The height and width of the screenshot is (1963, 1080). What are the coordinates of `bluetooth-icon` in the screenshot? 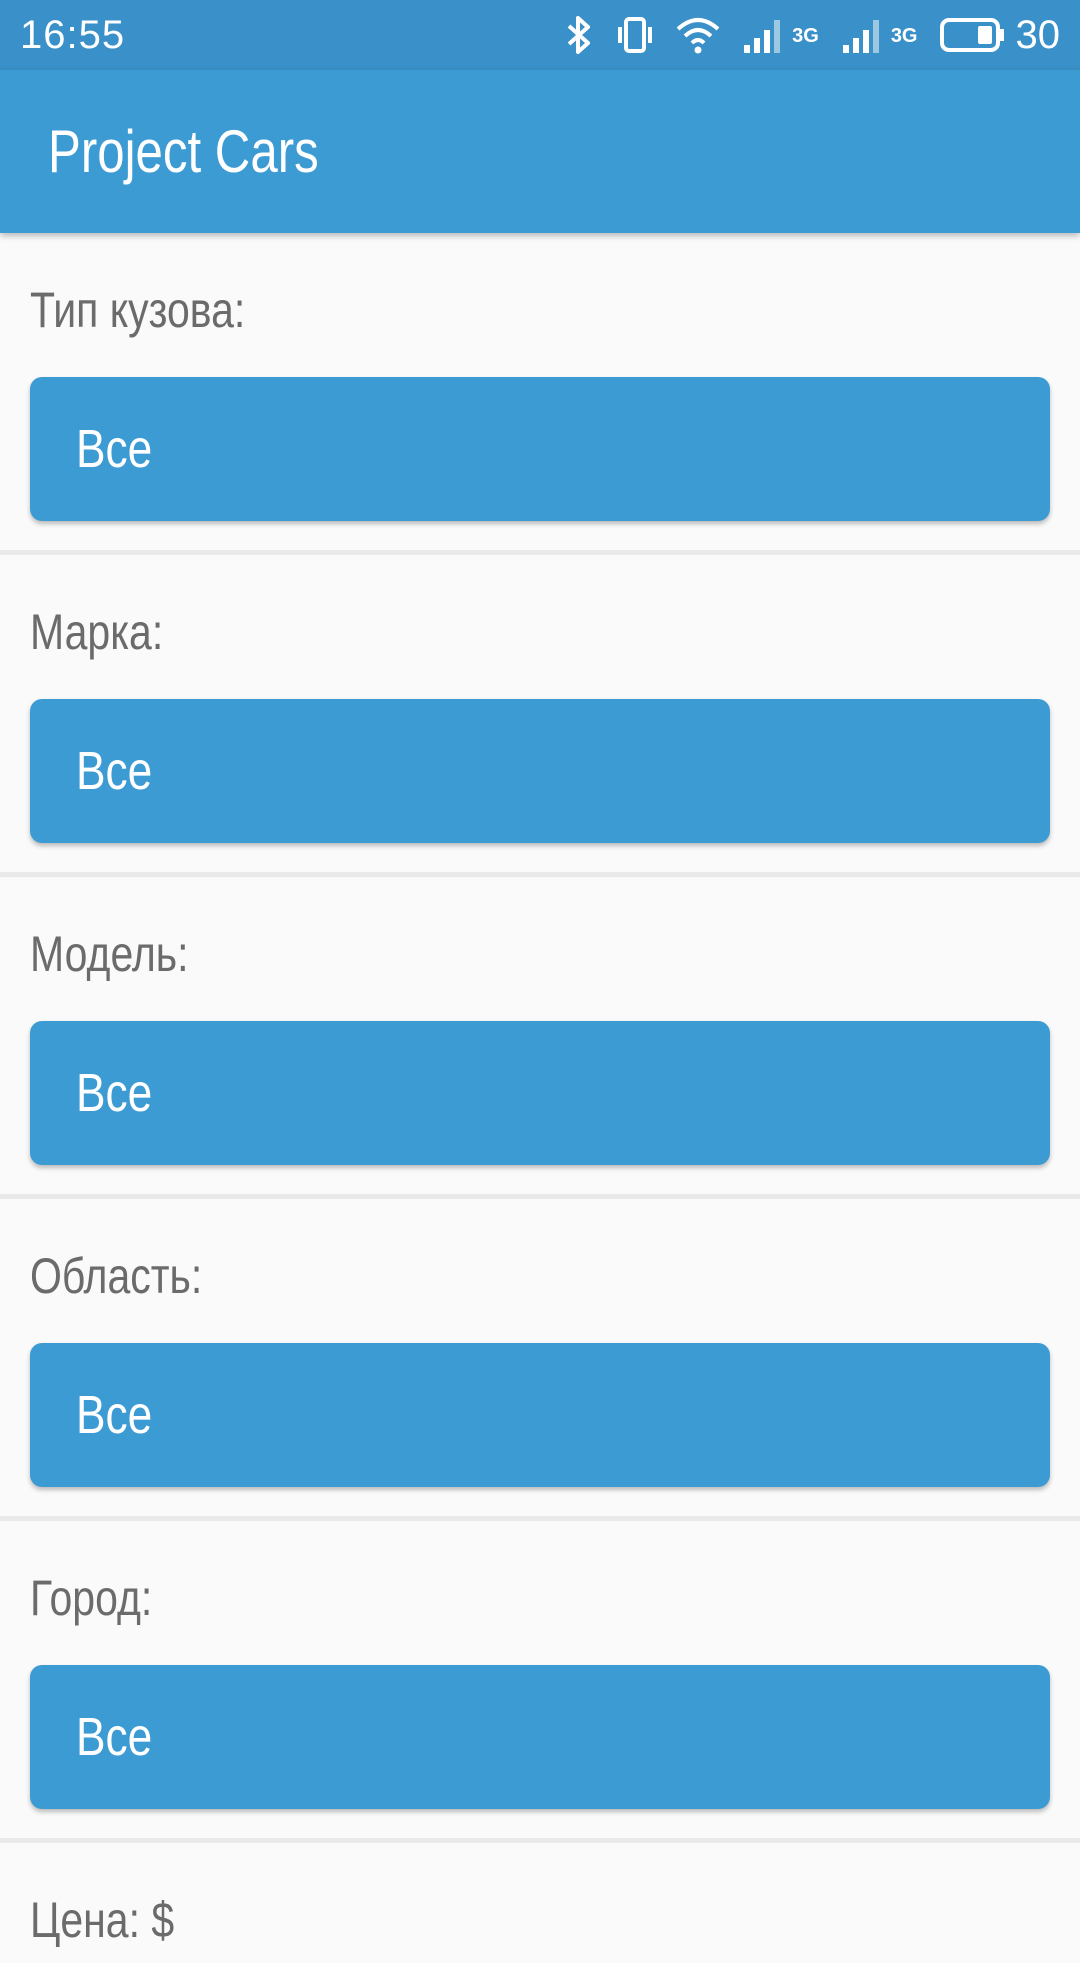 It's located at (579, 35).